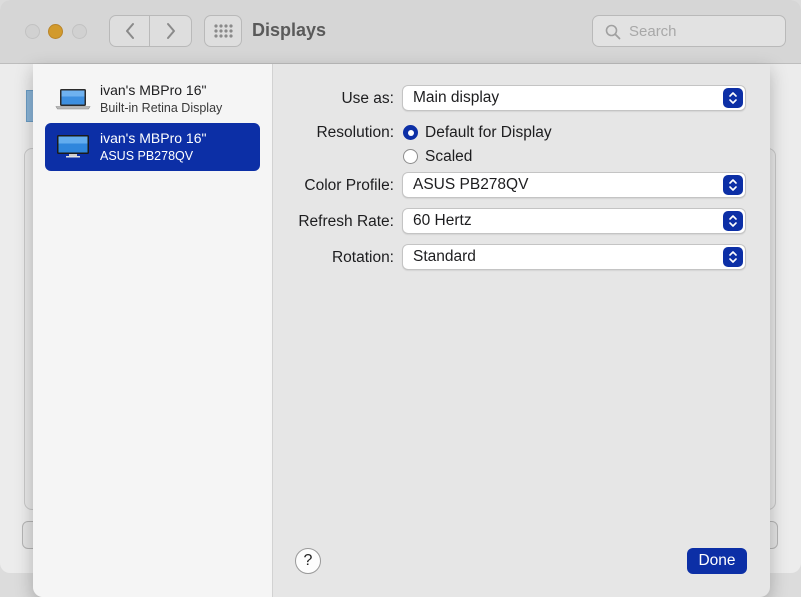  Describe the element at coordinates (444, 256) in the screenshot. I see `rotation-value: Standard` at that location.